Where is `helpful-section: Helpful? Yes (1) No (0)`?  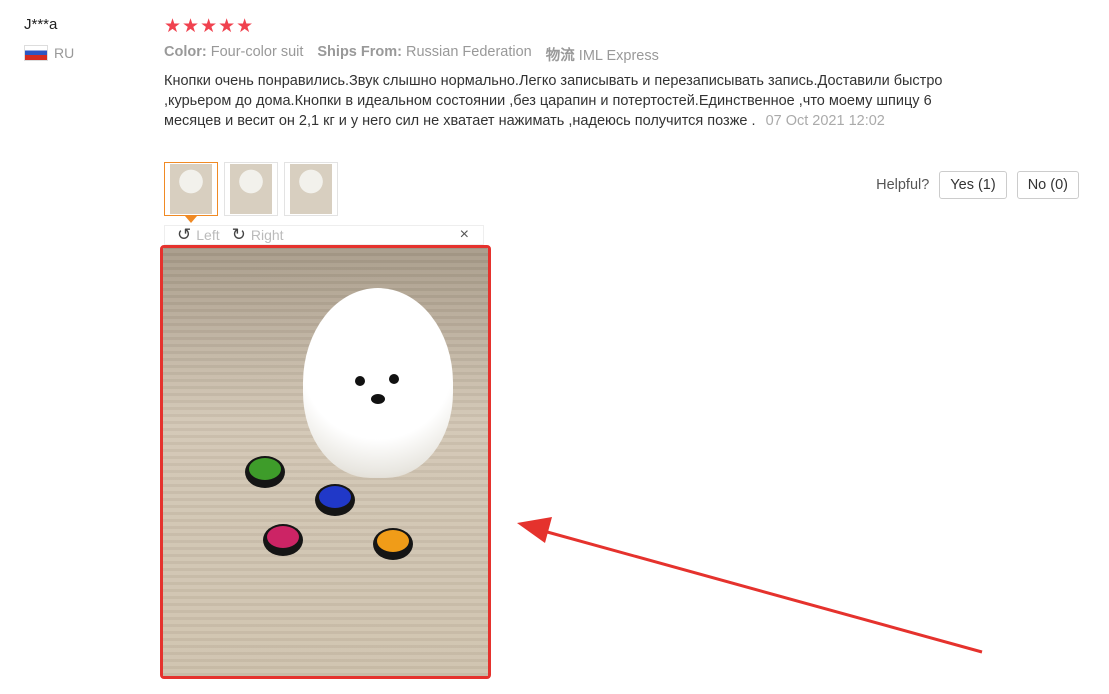 helpful-section: Helpful? Yes (1) No (0) is located at coordinates (977, 185).